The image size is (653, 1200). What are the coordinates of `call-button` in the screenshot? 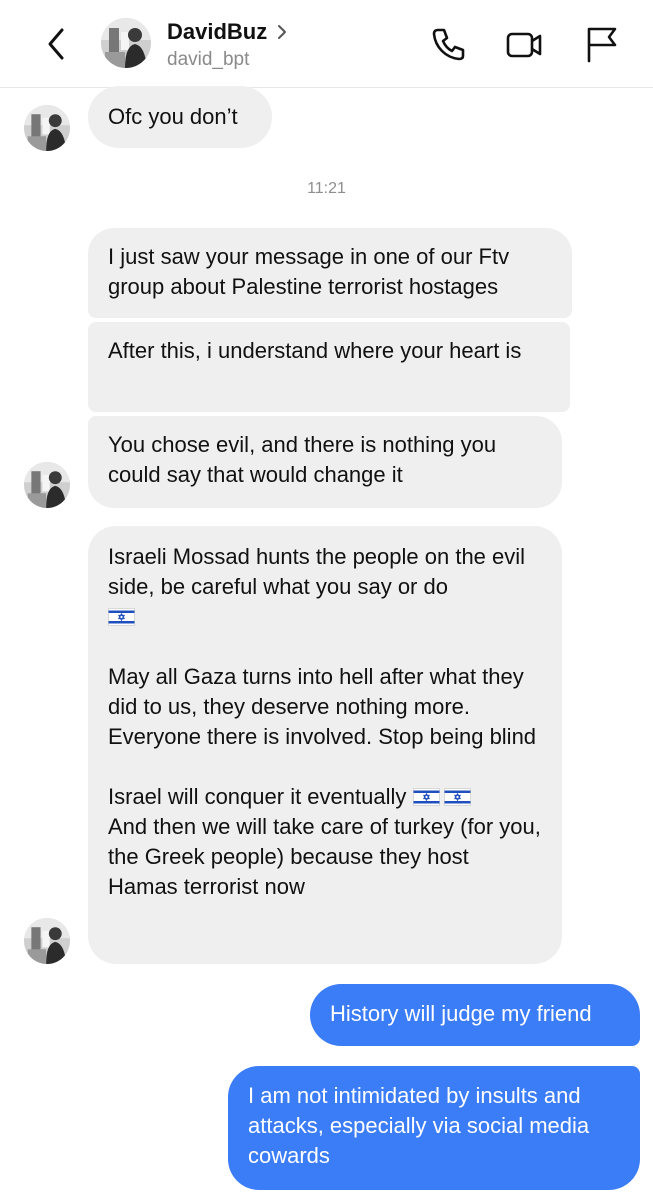 It's located at (449, 44).